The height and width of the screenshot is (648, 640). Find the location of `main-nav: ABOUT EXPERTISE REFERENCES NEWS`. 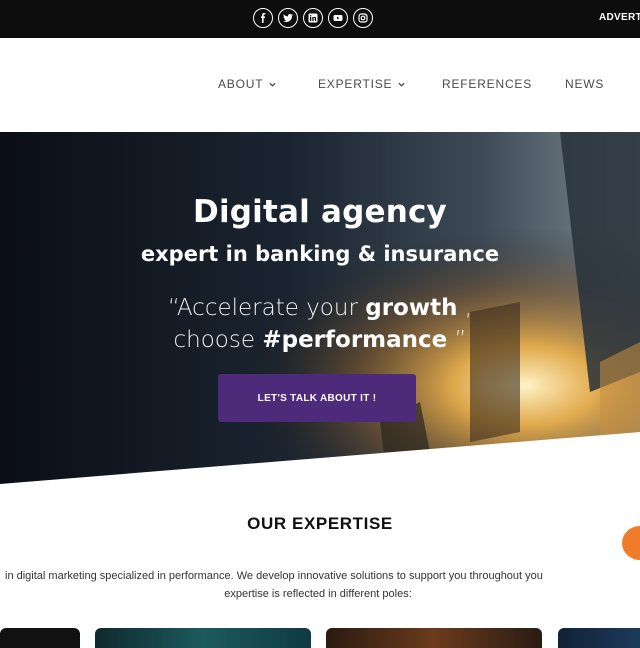

main-nav: ABOUT EXPERTISE REFERENCES NEWS is located at coordinates (320, 85).